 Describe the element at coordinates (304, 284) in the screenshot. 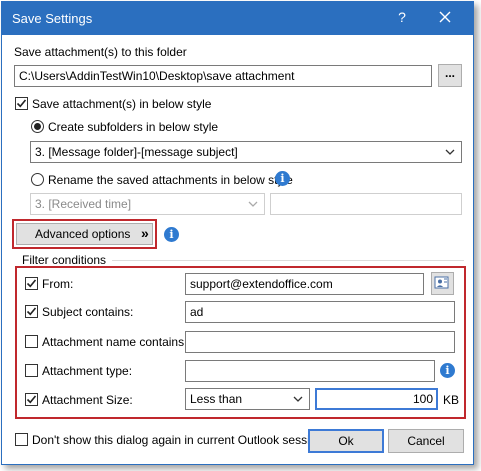

I see `from-input: support@extendoffice.com` at that location.